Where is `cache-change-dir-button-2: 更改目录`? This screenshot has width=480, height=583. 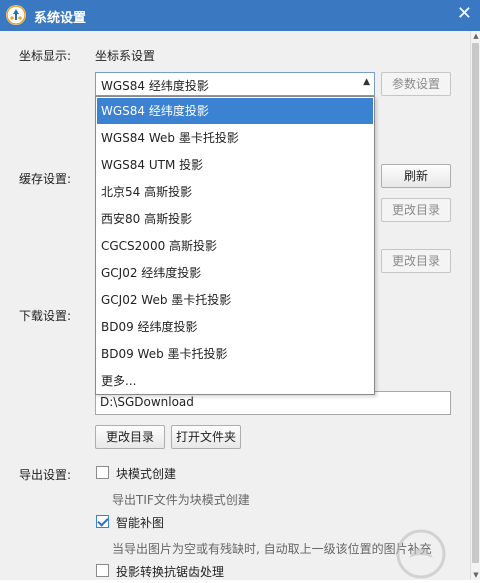 cache-change-dir-button-2: 更改目录 is located at coordinates (416, 261).